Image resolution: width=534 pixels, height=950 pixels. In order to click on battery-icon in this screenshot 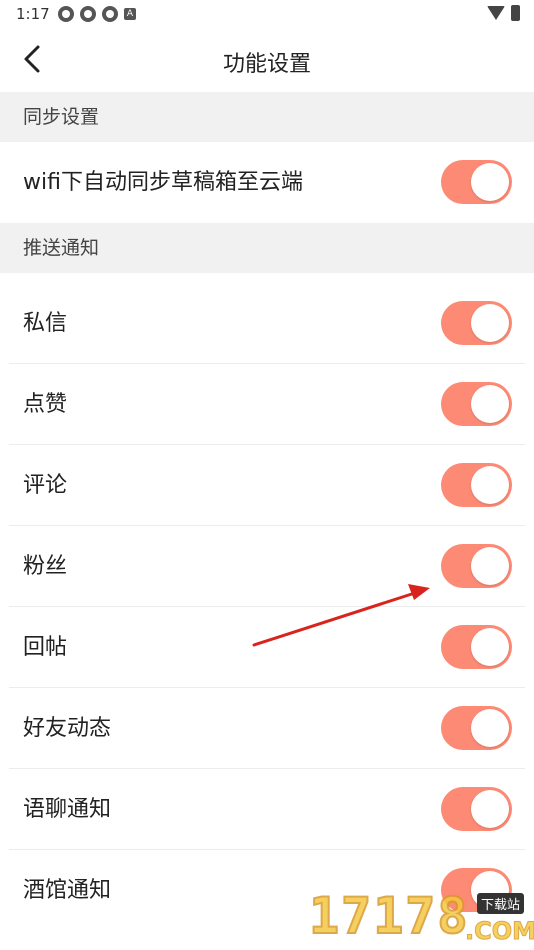, I will do `click(515, 13)`.